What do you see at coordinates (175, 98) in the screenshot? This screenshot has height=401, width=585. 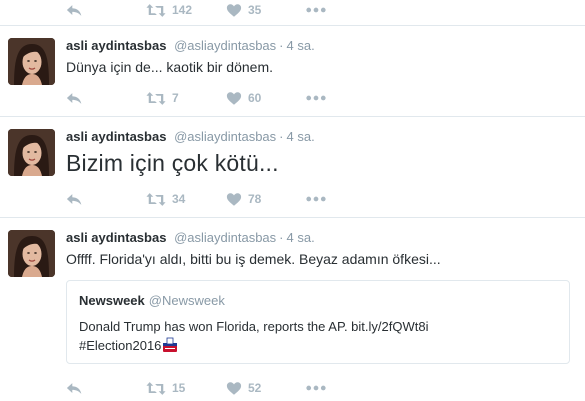 I see `retweet-count: 7` at bounding box center [175, 98].